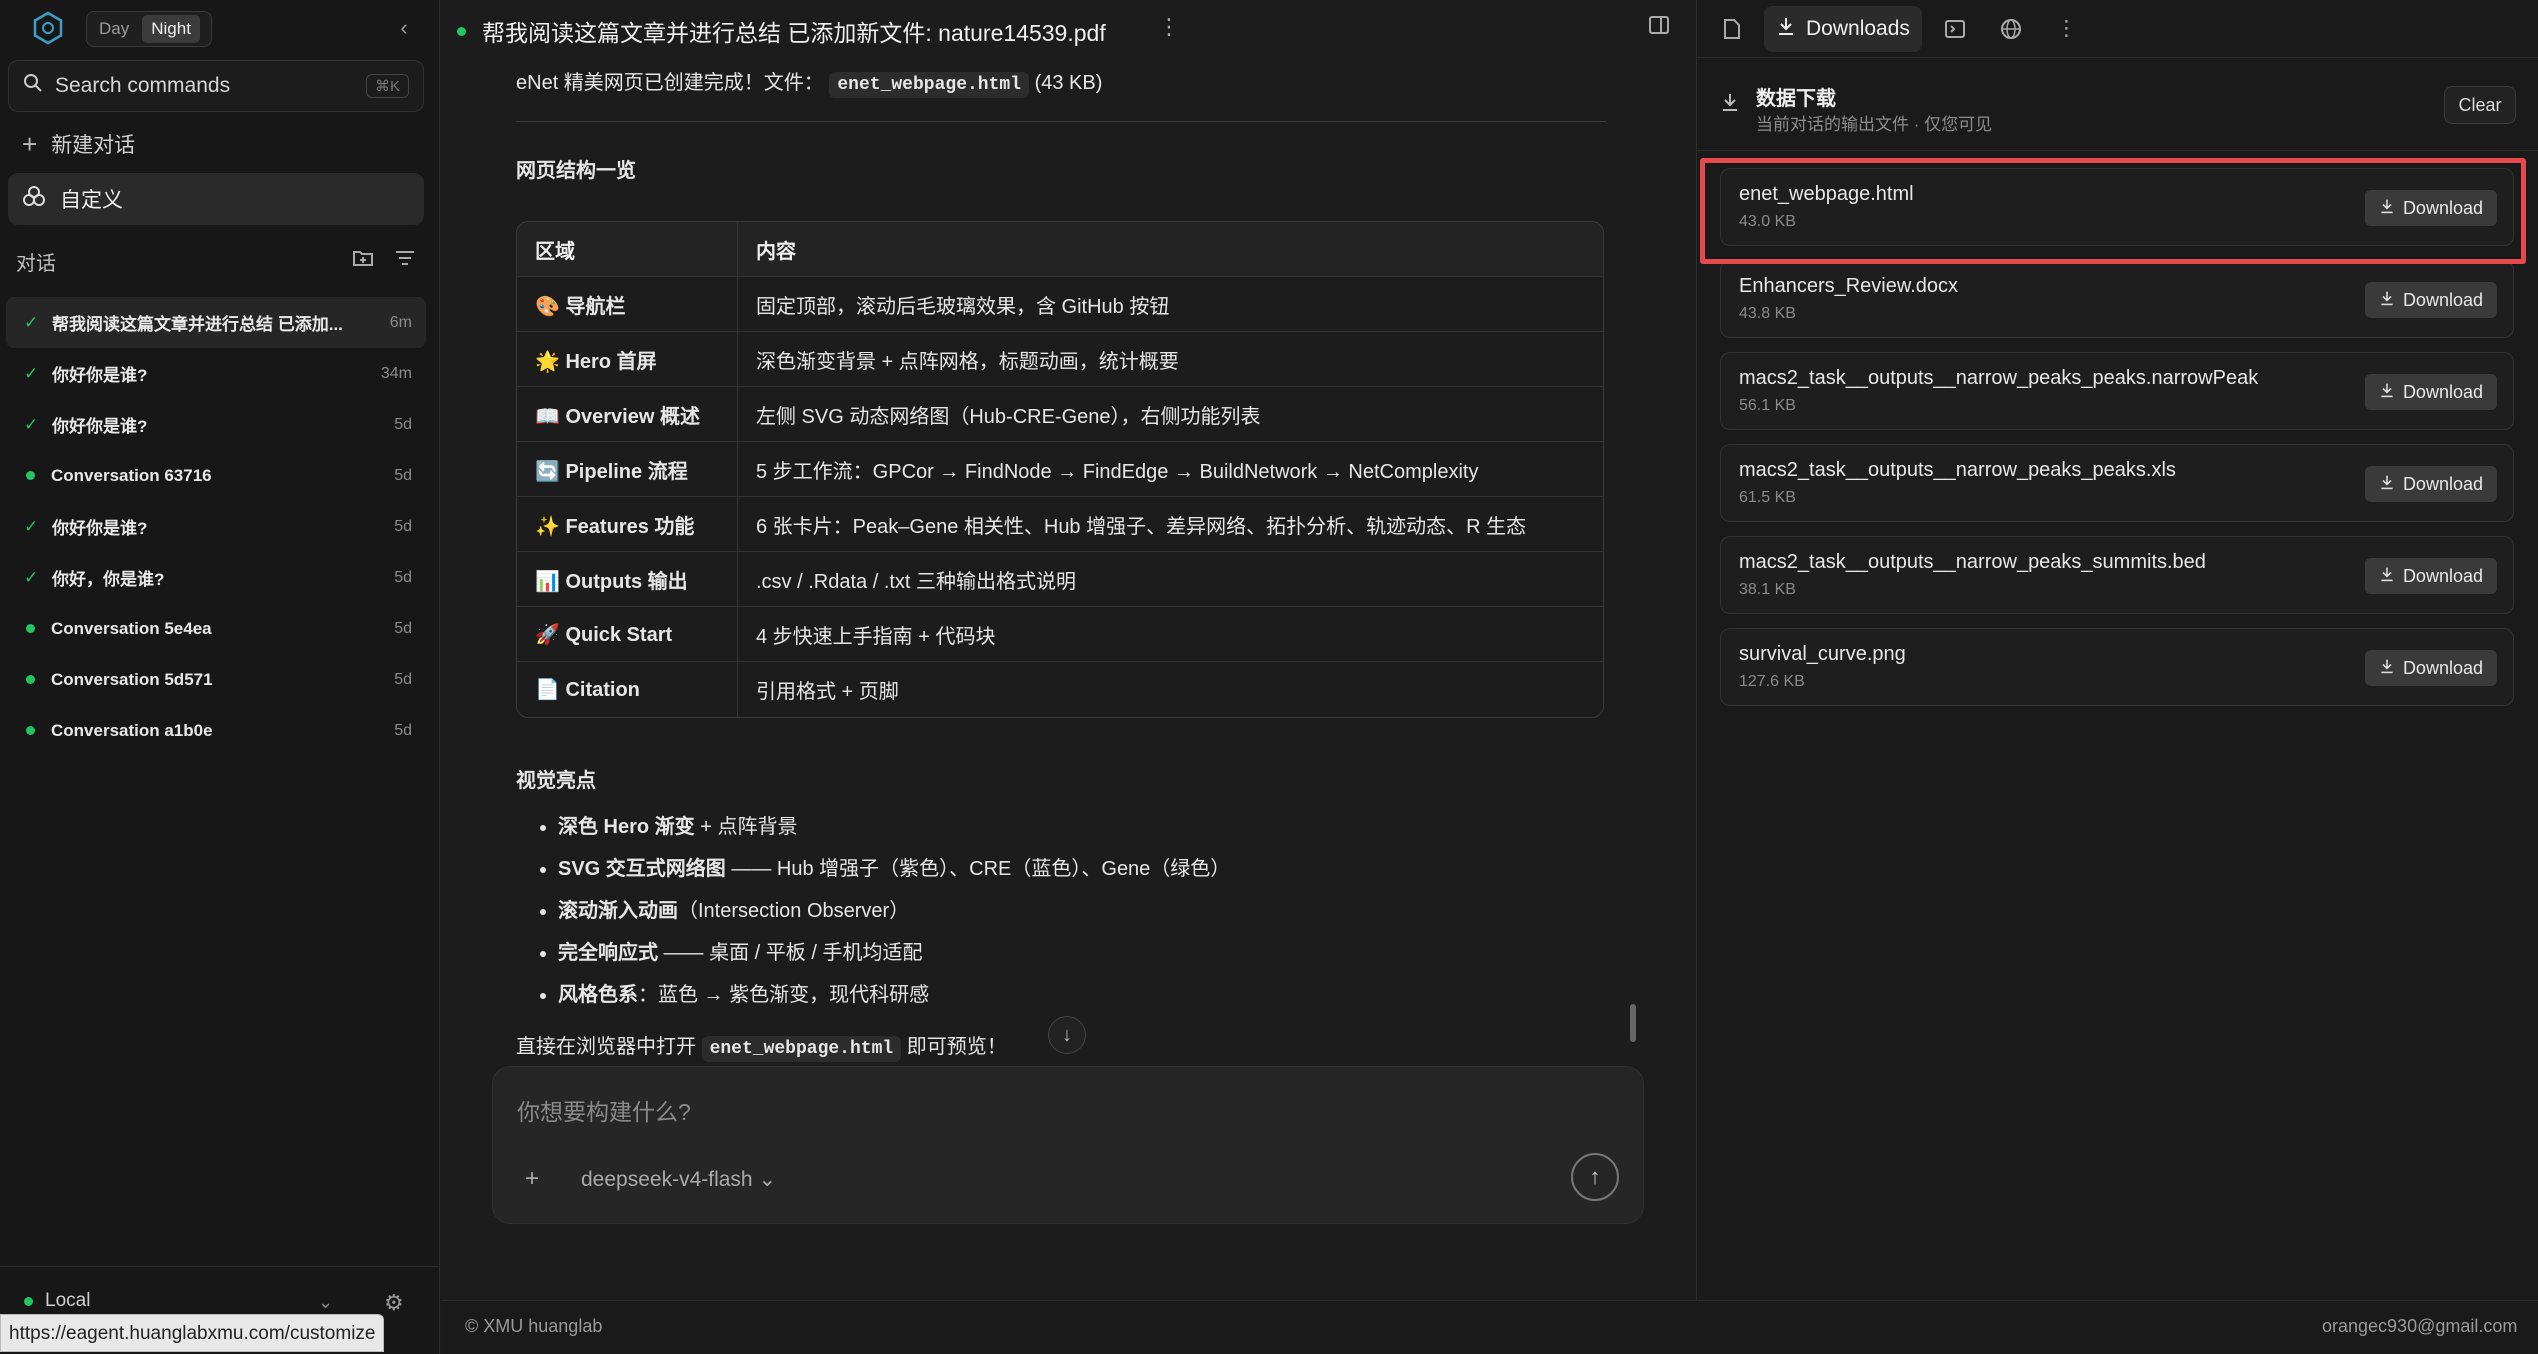 The width and height of the screenshot is (2538, 1354). I want to click on tab-globe-icon, so click(2011, 29).